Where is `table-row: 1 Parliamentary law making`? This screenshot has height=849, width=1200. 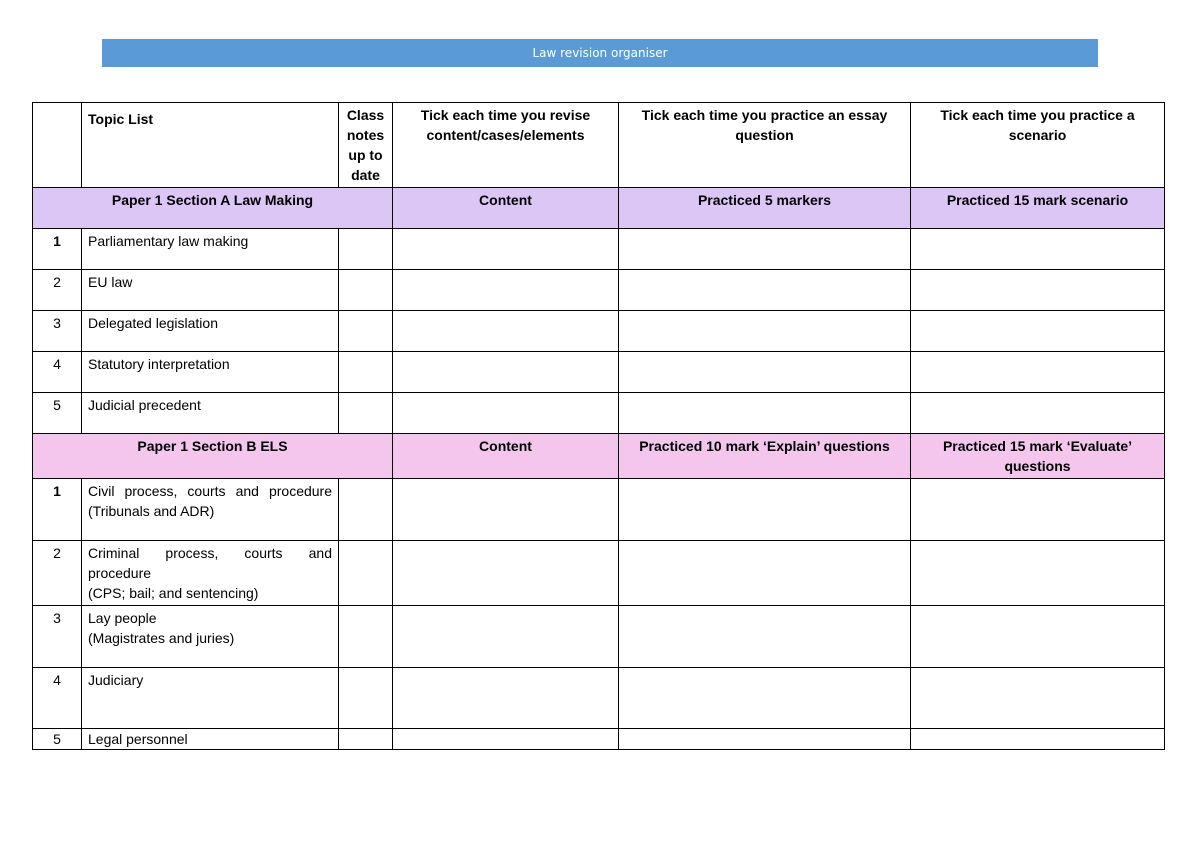
table-row: 1 Parliamentary law making is located at coordinates (598, 249).